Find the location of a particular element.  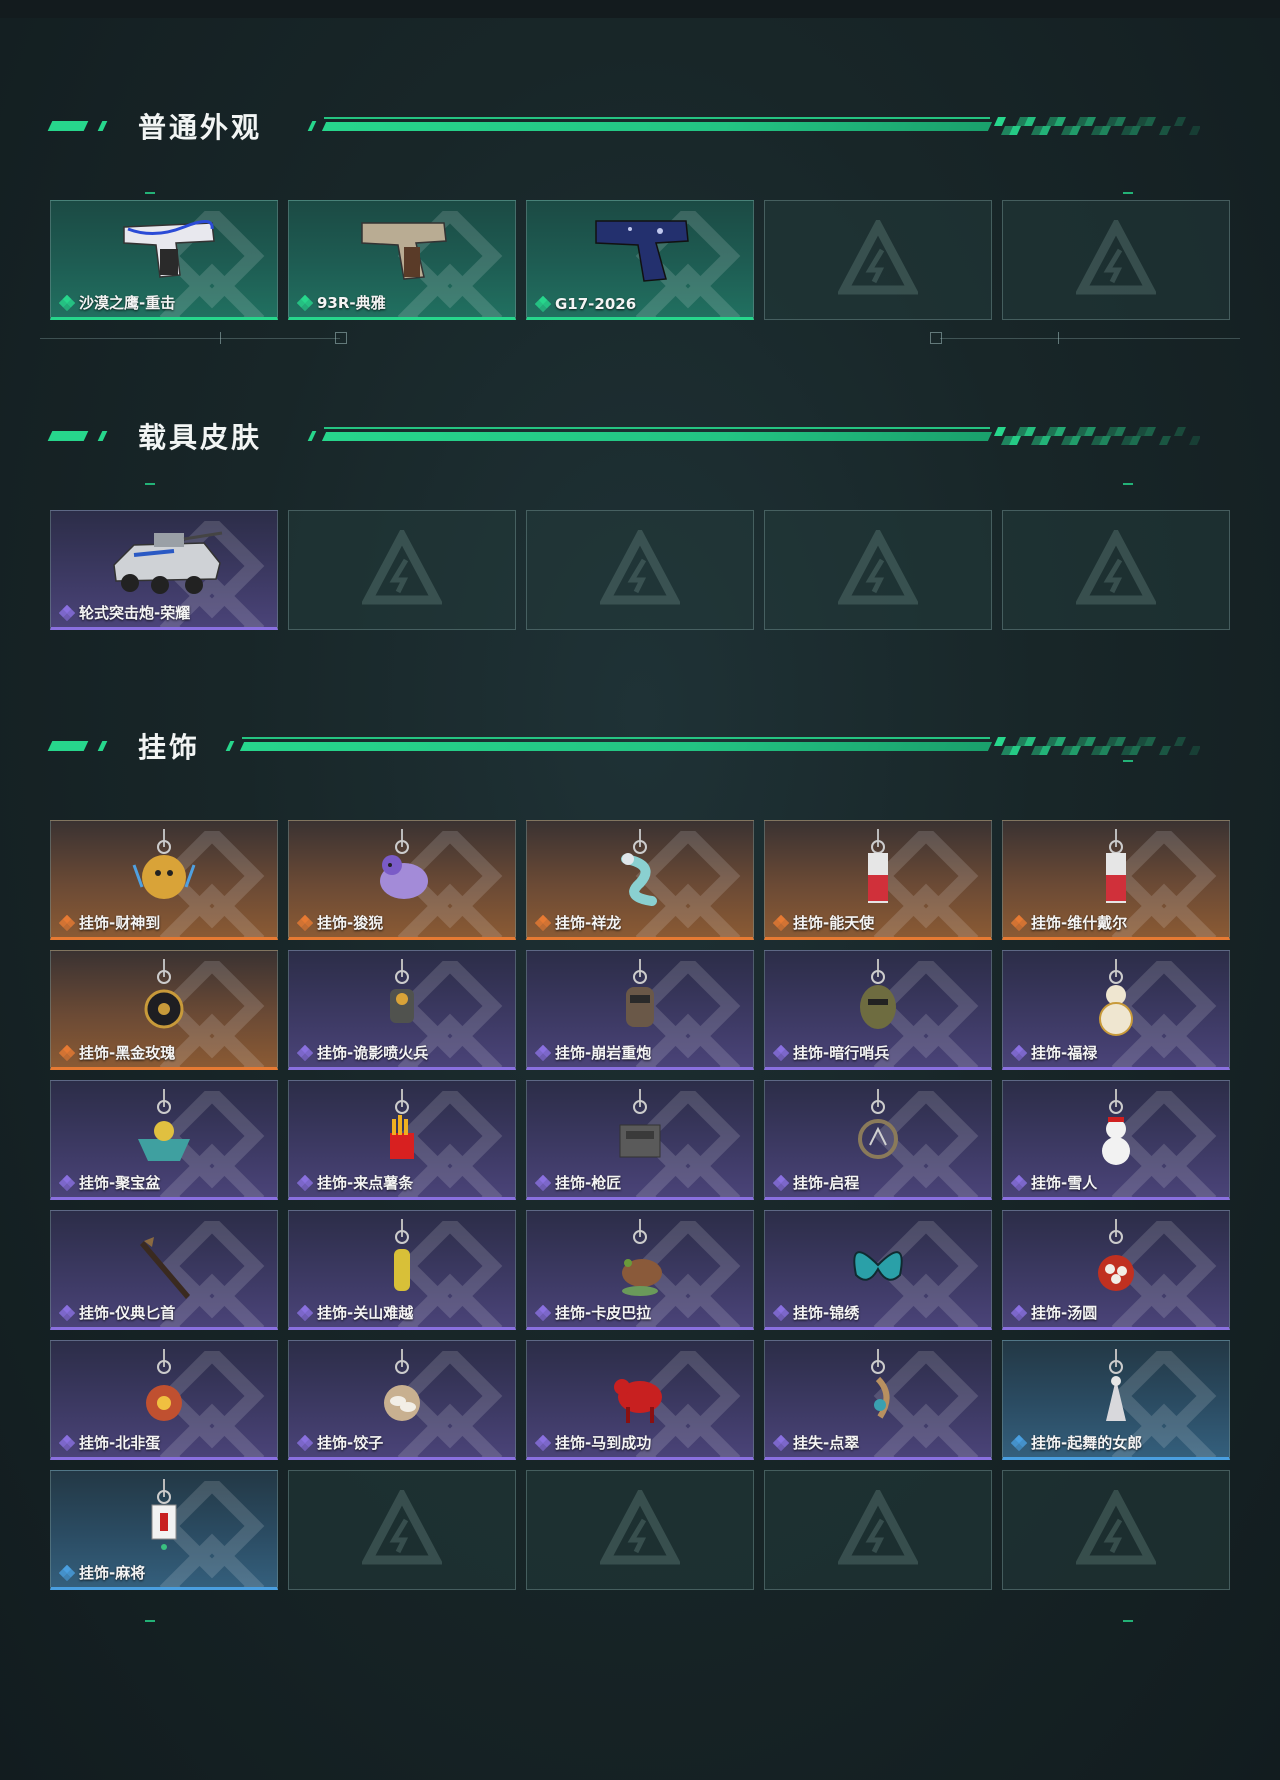

item-label: 沙漠之鹰-重击 is located at coordinates (117, 302).